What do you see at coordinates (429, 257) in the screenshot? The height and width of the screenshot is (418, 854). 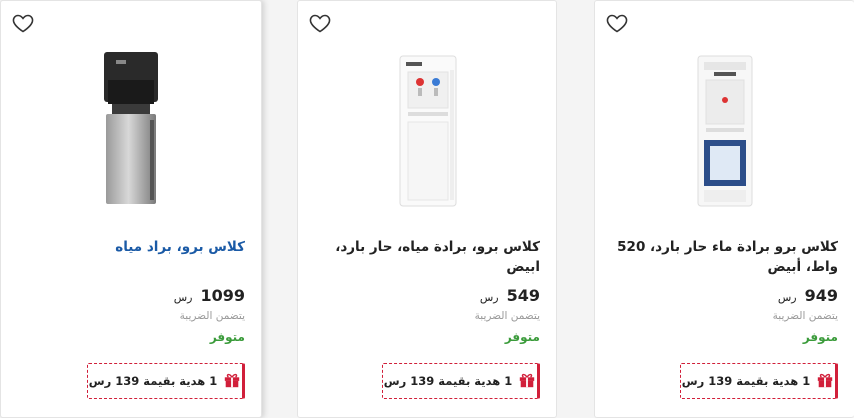 I see `product-title: كلاس برو، برادة مياه، حار بارد، ابيض` at bounding box center [429, 257].